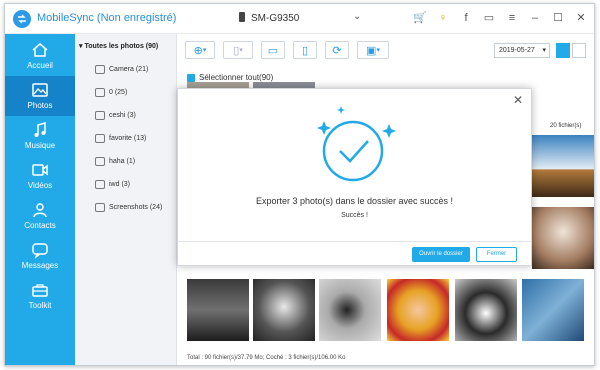 Image resolution: width=600 pixels, height=370 pixels. What do you see at coordinates (518, 100) in the screenshot?
I see `dialog-close-icon: ✕` at bounding box center [518, 100].